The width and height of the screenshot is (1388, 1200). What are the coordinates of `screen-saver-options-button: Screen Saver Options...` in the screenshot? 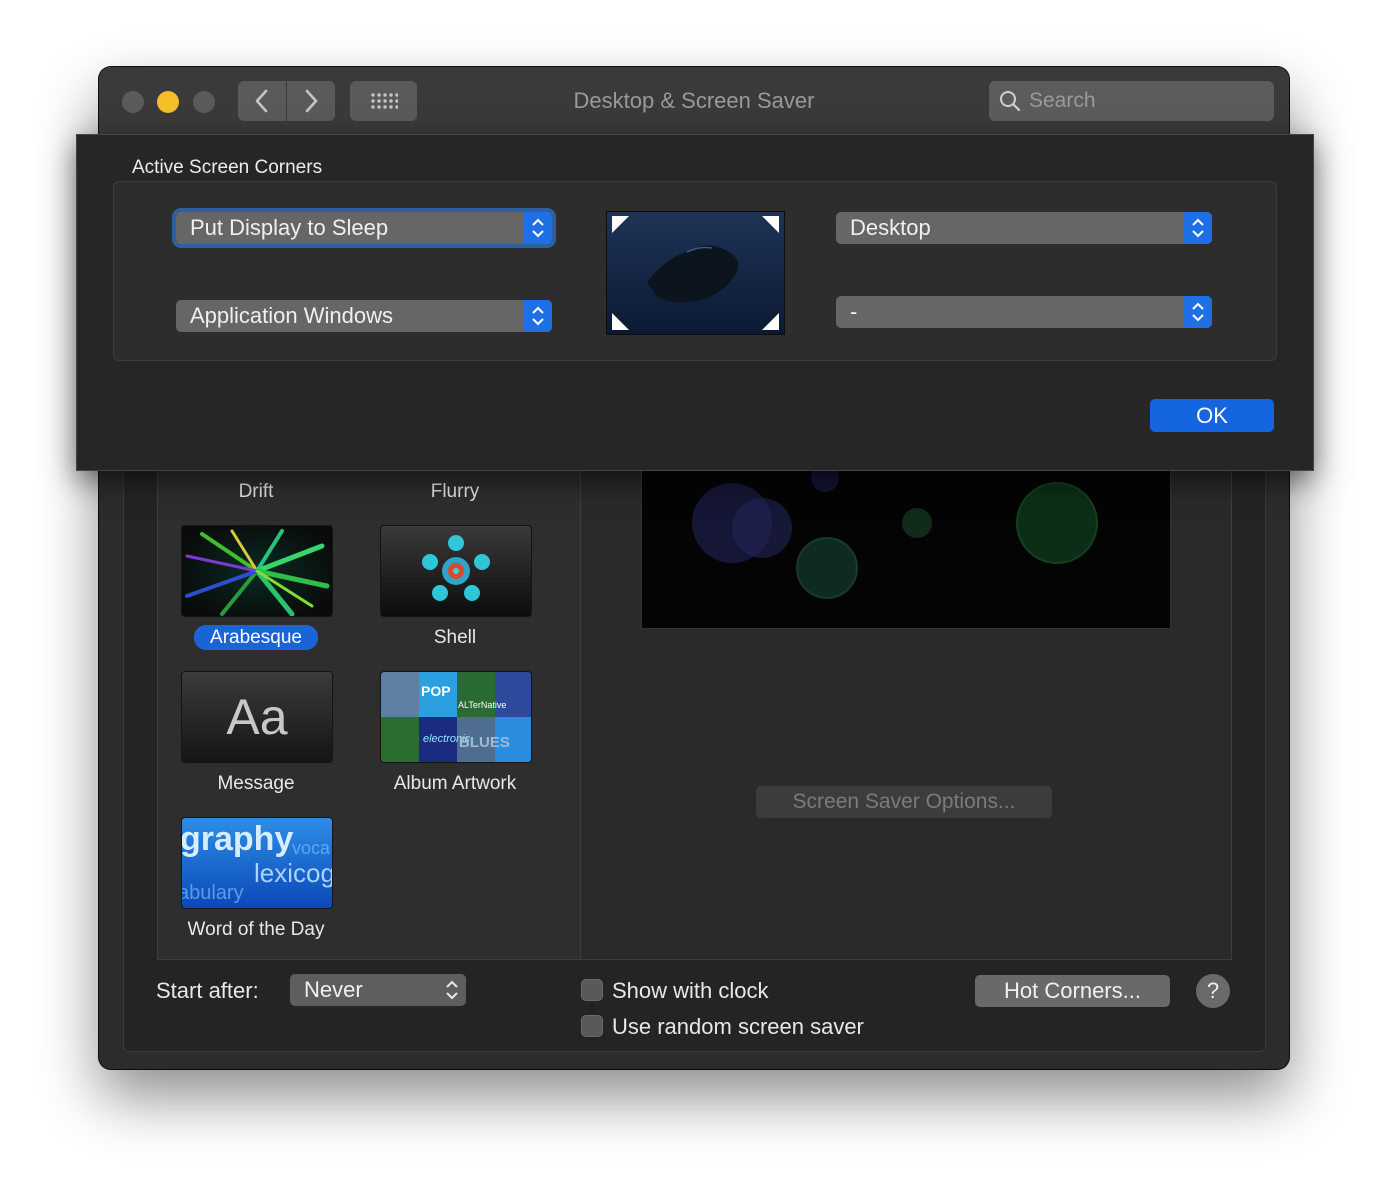 It's located at (904, 802).